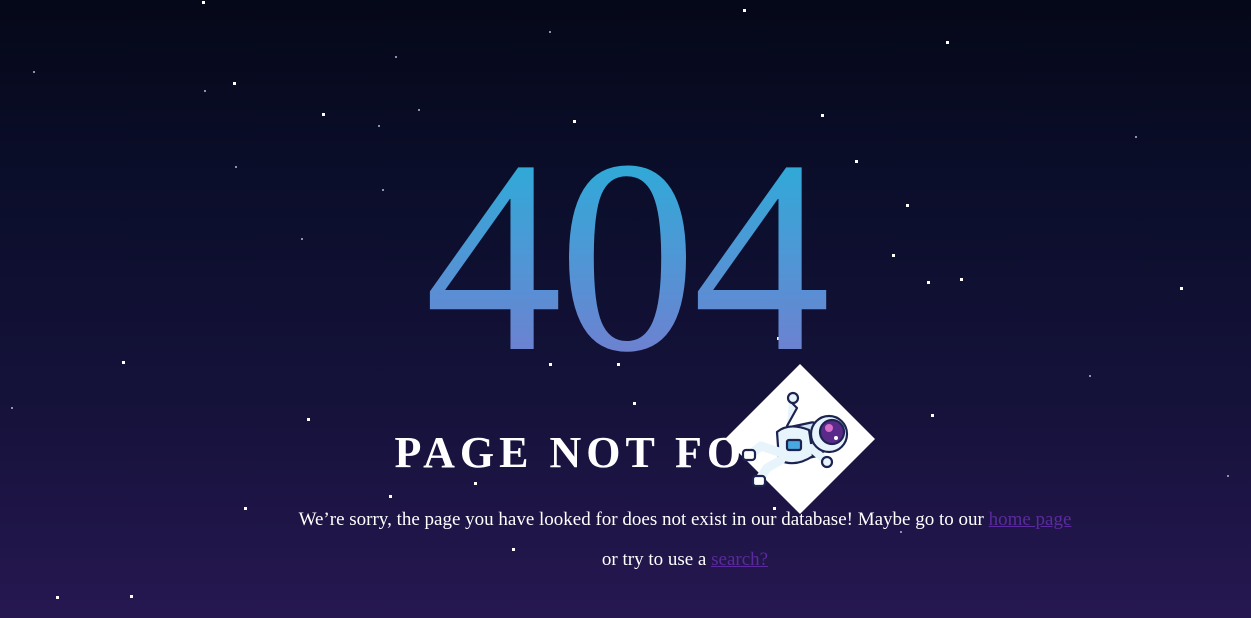  What do you see at coordinates (625, 452) in the screenshot?
I see `page-title: PAGE NOT FOUND` at bounding box center [625, 452].